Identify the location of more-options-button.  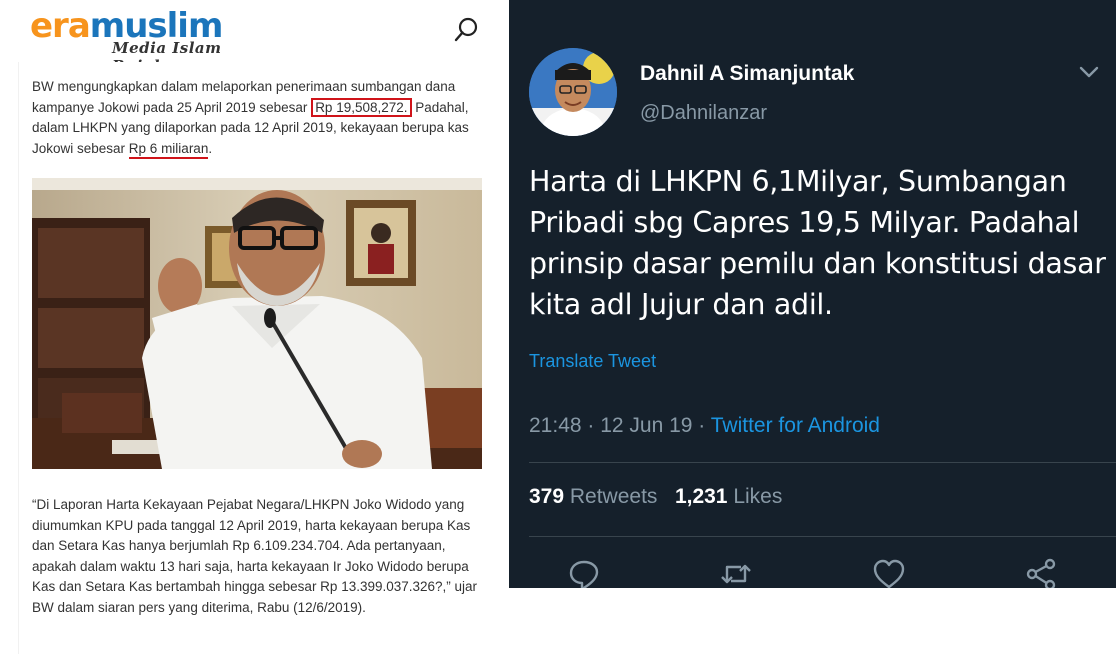
(1089, 72).